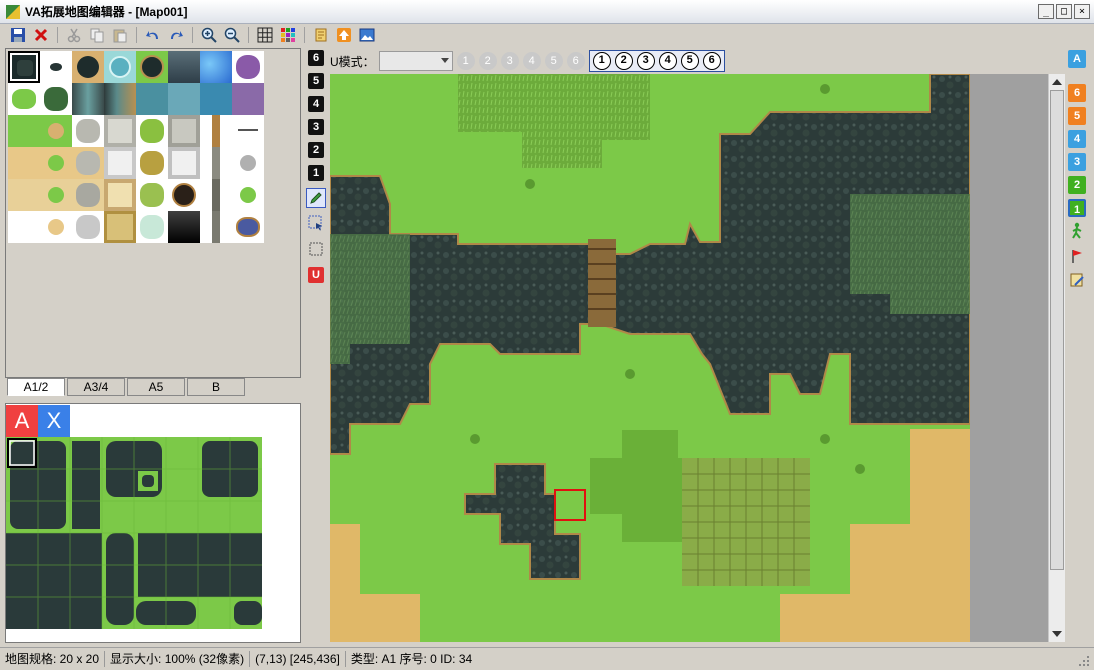  I want to click on tile-log, so click(216, 131).